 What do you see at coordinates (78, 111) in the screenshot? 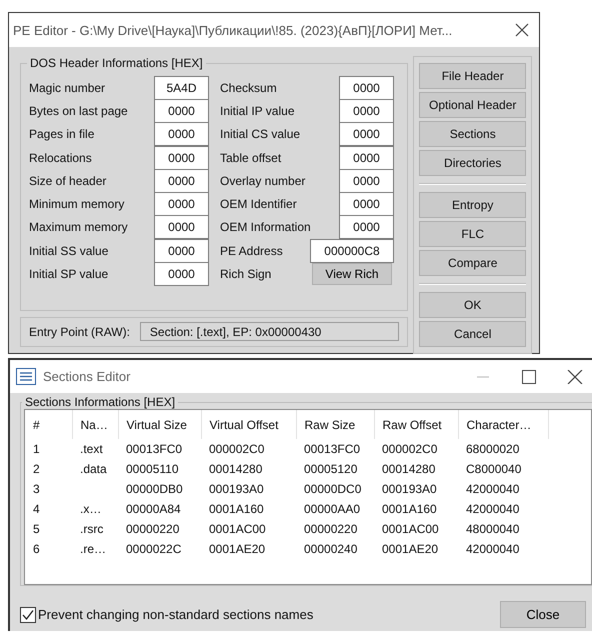
I see `field-label: Bytes on last page` at bounding box center [78, 111].